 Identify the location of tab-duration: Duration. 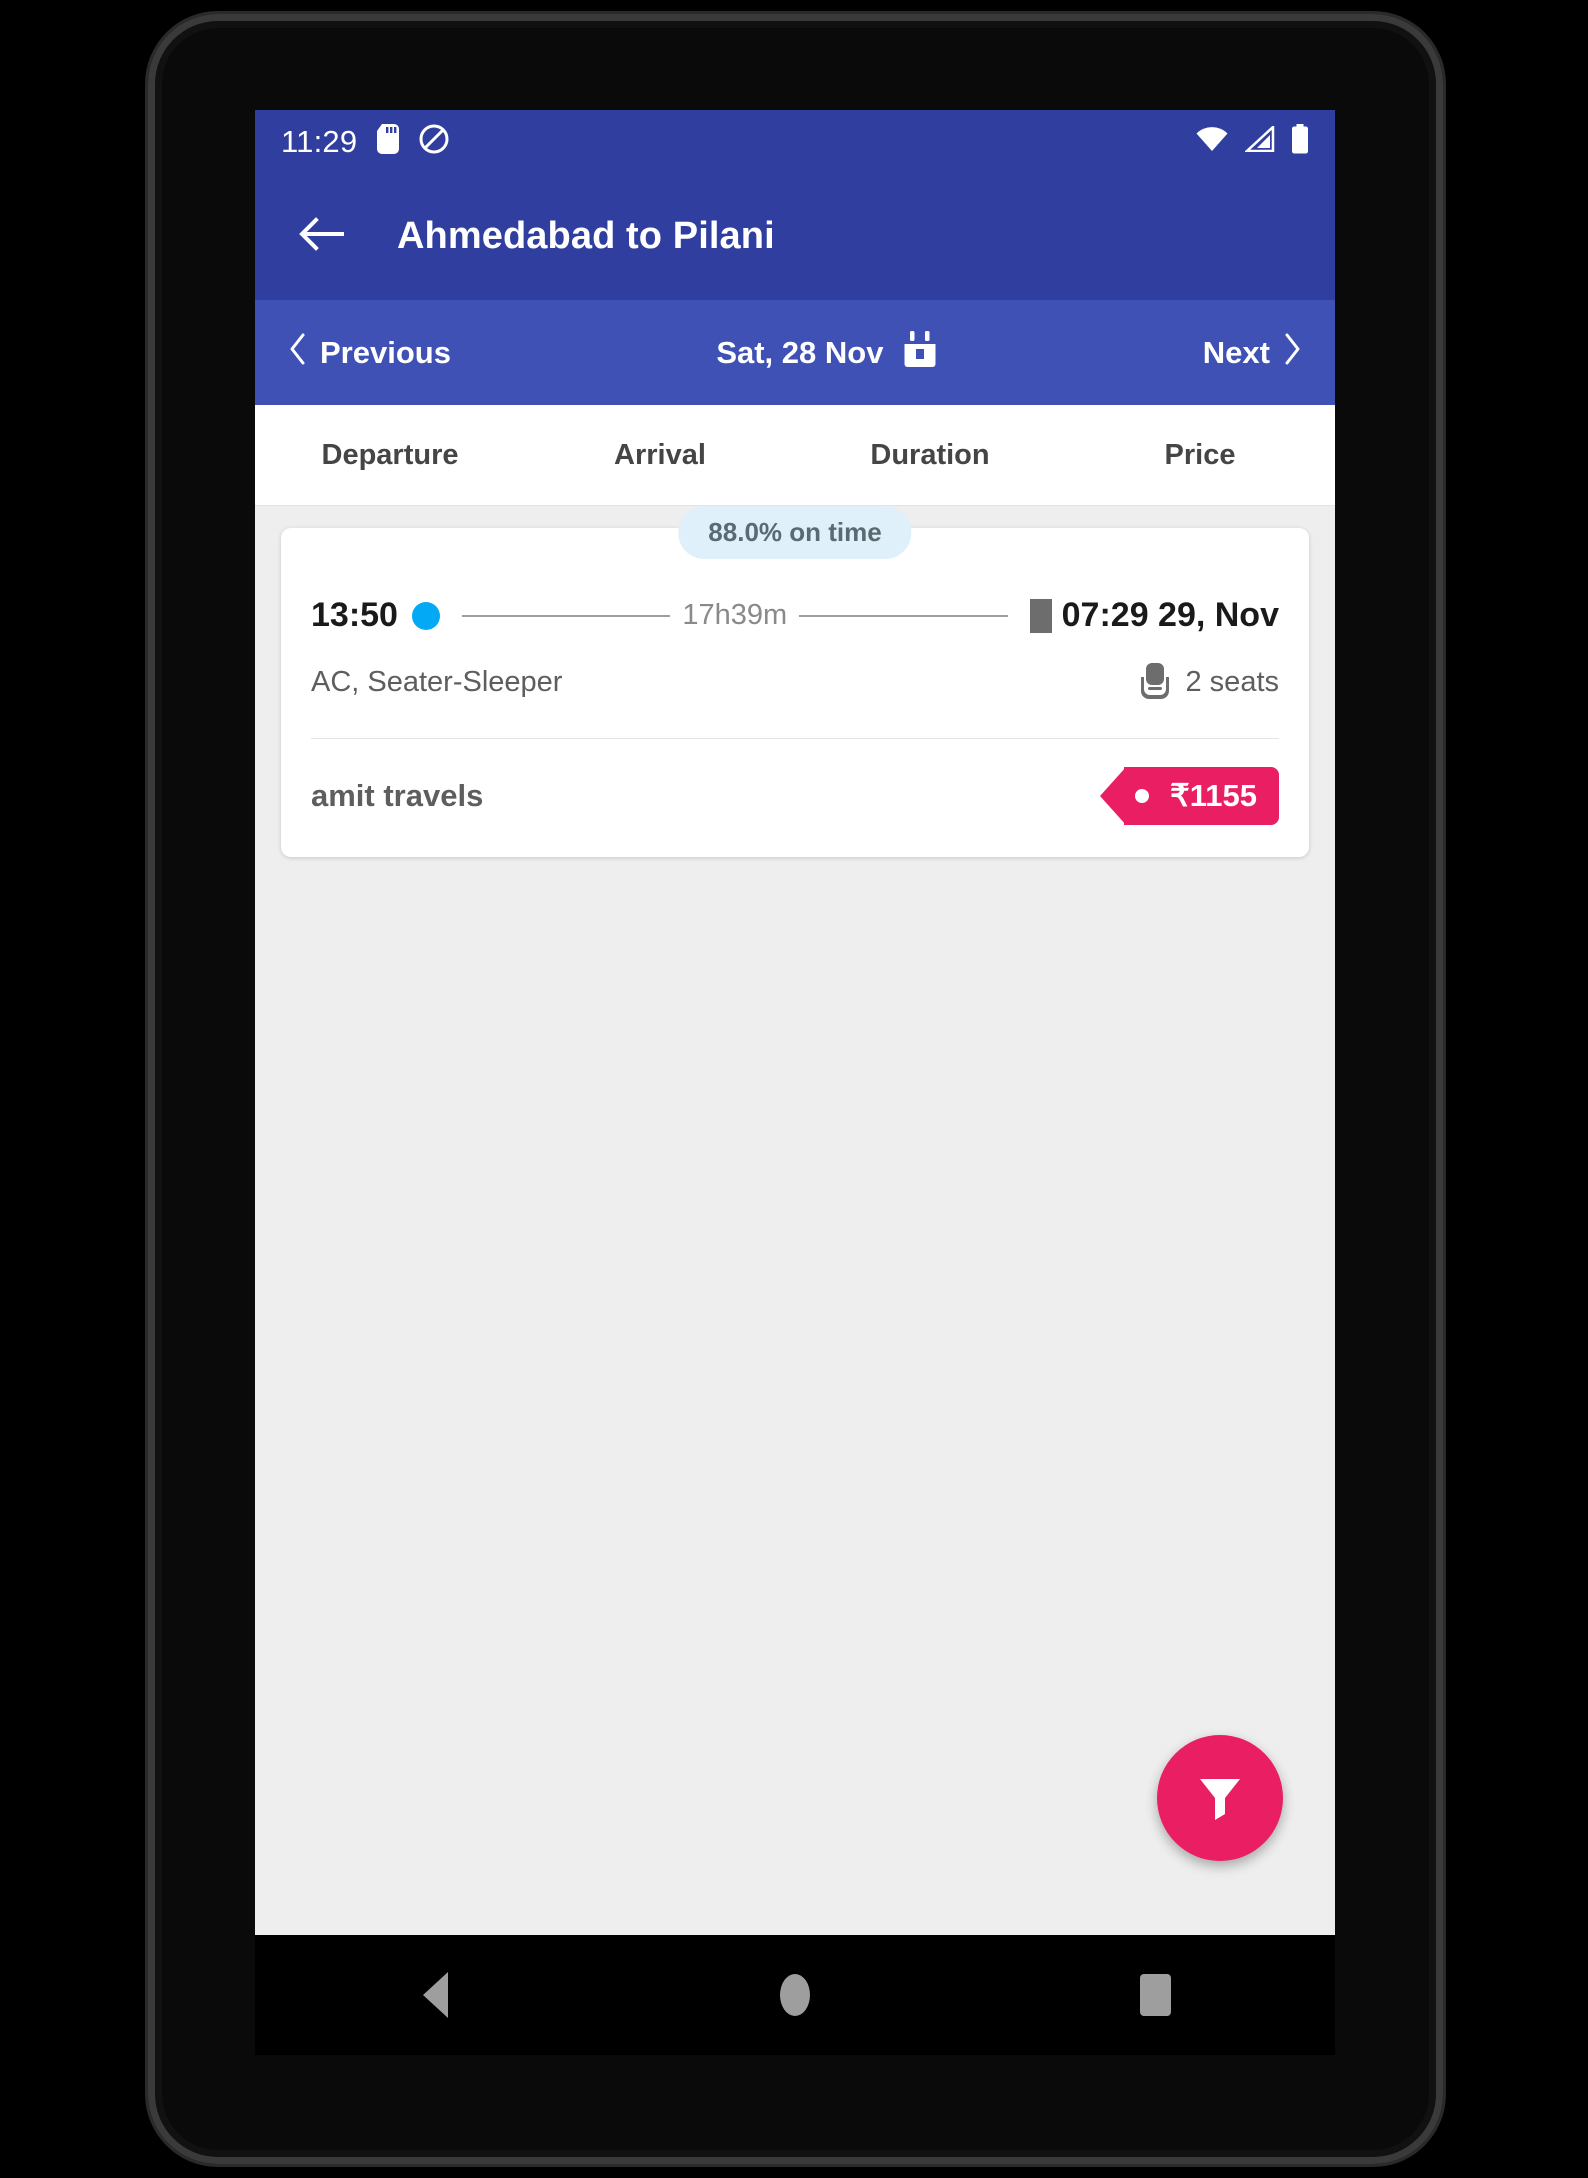
(930, 455).